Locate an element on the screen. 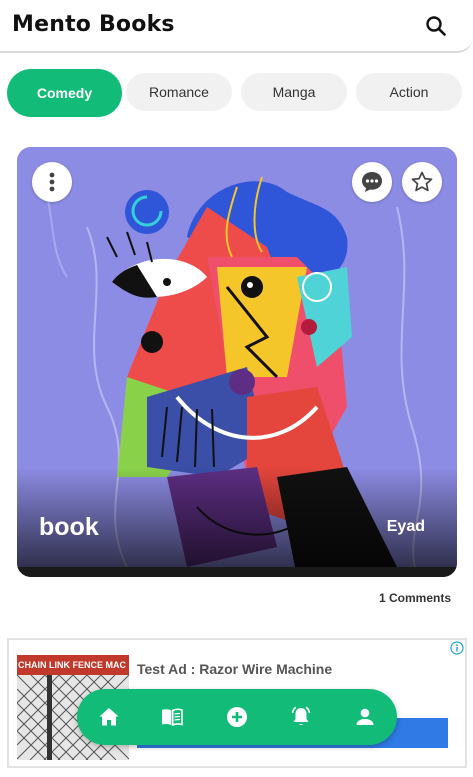 The image size is (473, 777). star-outline-icon is located at coordinates (422, 181).